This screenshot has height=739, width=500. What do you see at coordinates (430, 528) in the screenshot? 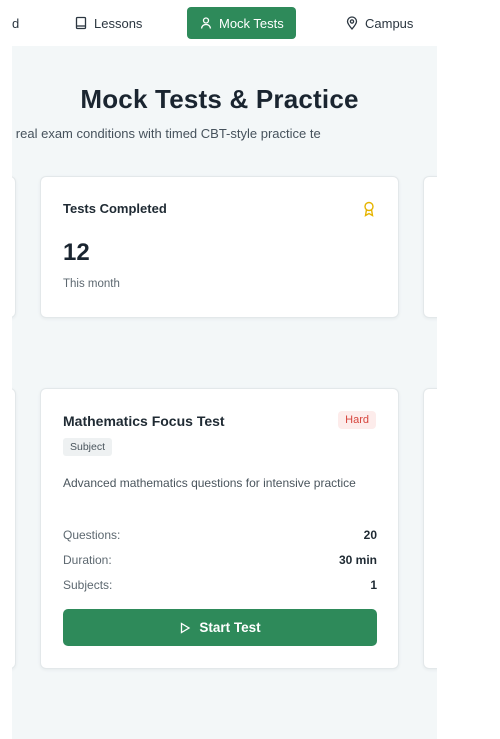
I see `test-card-right-partial` at bounding box center [430, 528].